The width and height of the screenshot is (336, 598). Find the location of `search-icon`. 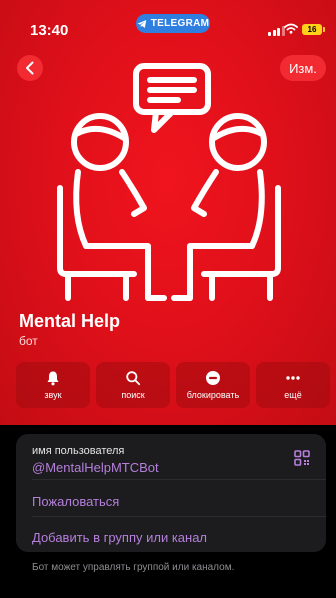

search-icon is located at coordinates (133, 378).